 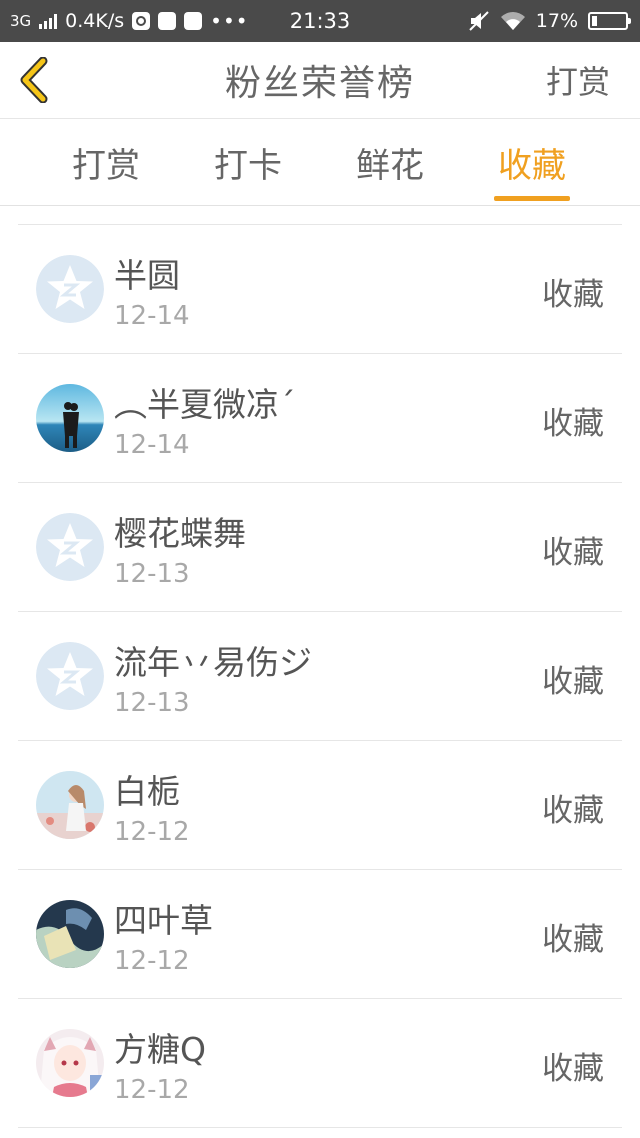 I want to click on more-notifications-icon: •••, so click(x=229, y=21).